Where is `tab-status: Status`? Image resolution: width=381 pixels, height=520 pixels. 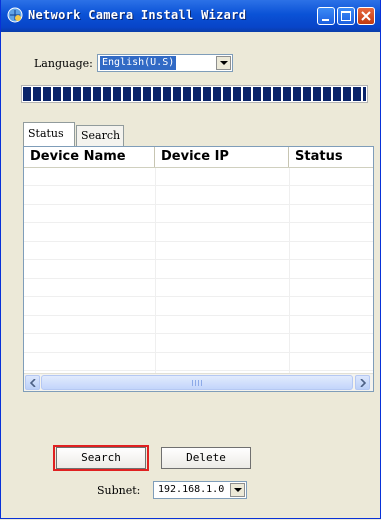 tab-status: Status is located at coordinates (49, 134).